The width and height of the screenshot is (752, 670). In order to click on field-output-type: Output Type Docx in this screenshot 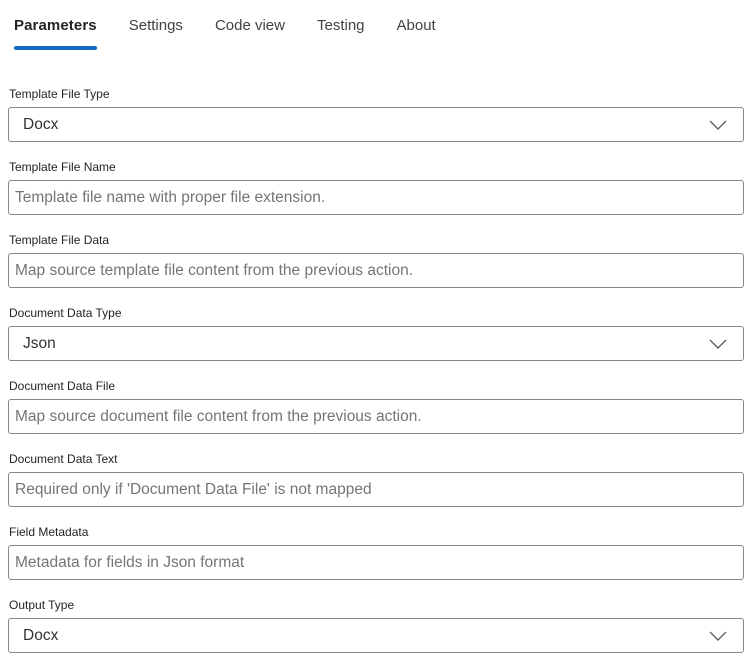, I will do `click(376, 625)`.